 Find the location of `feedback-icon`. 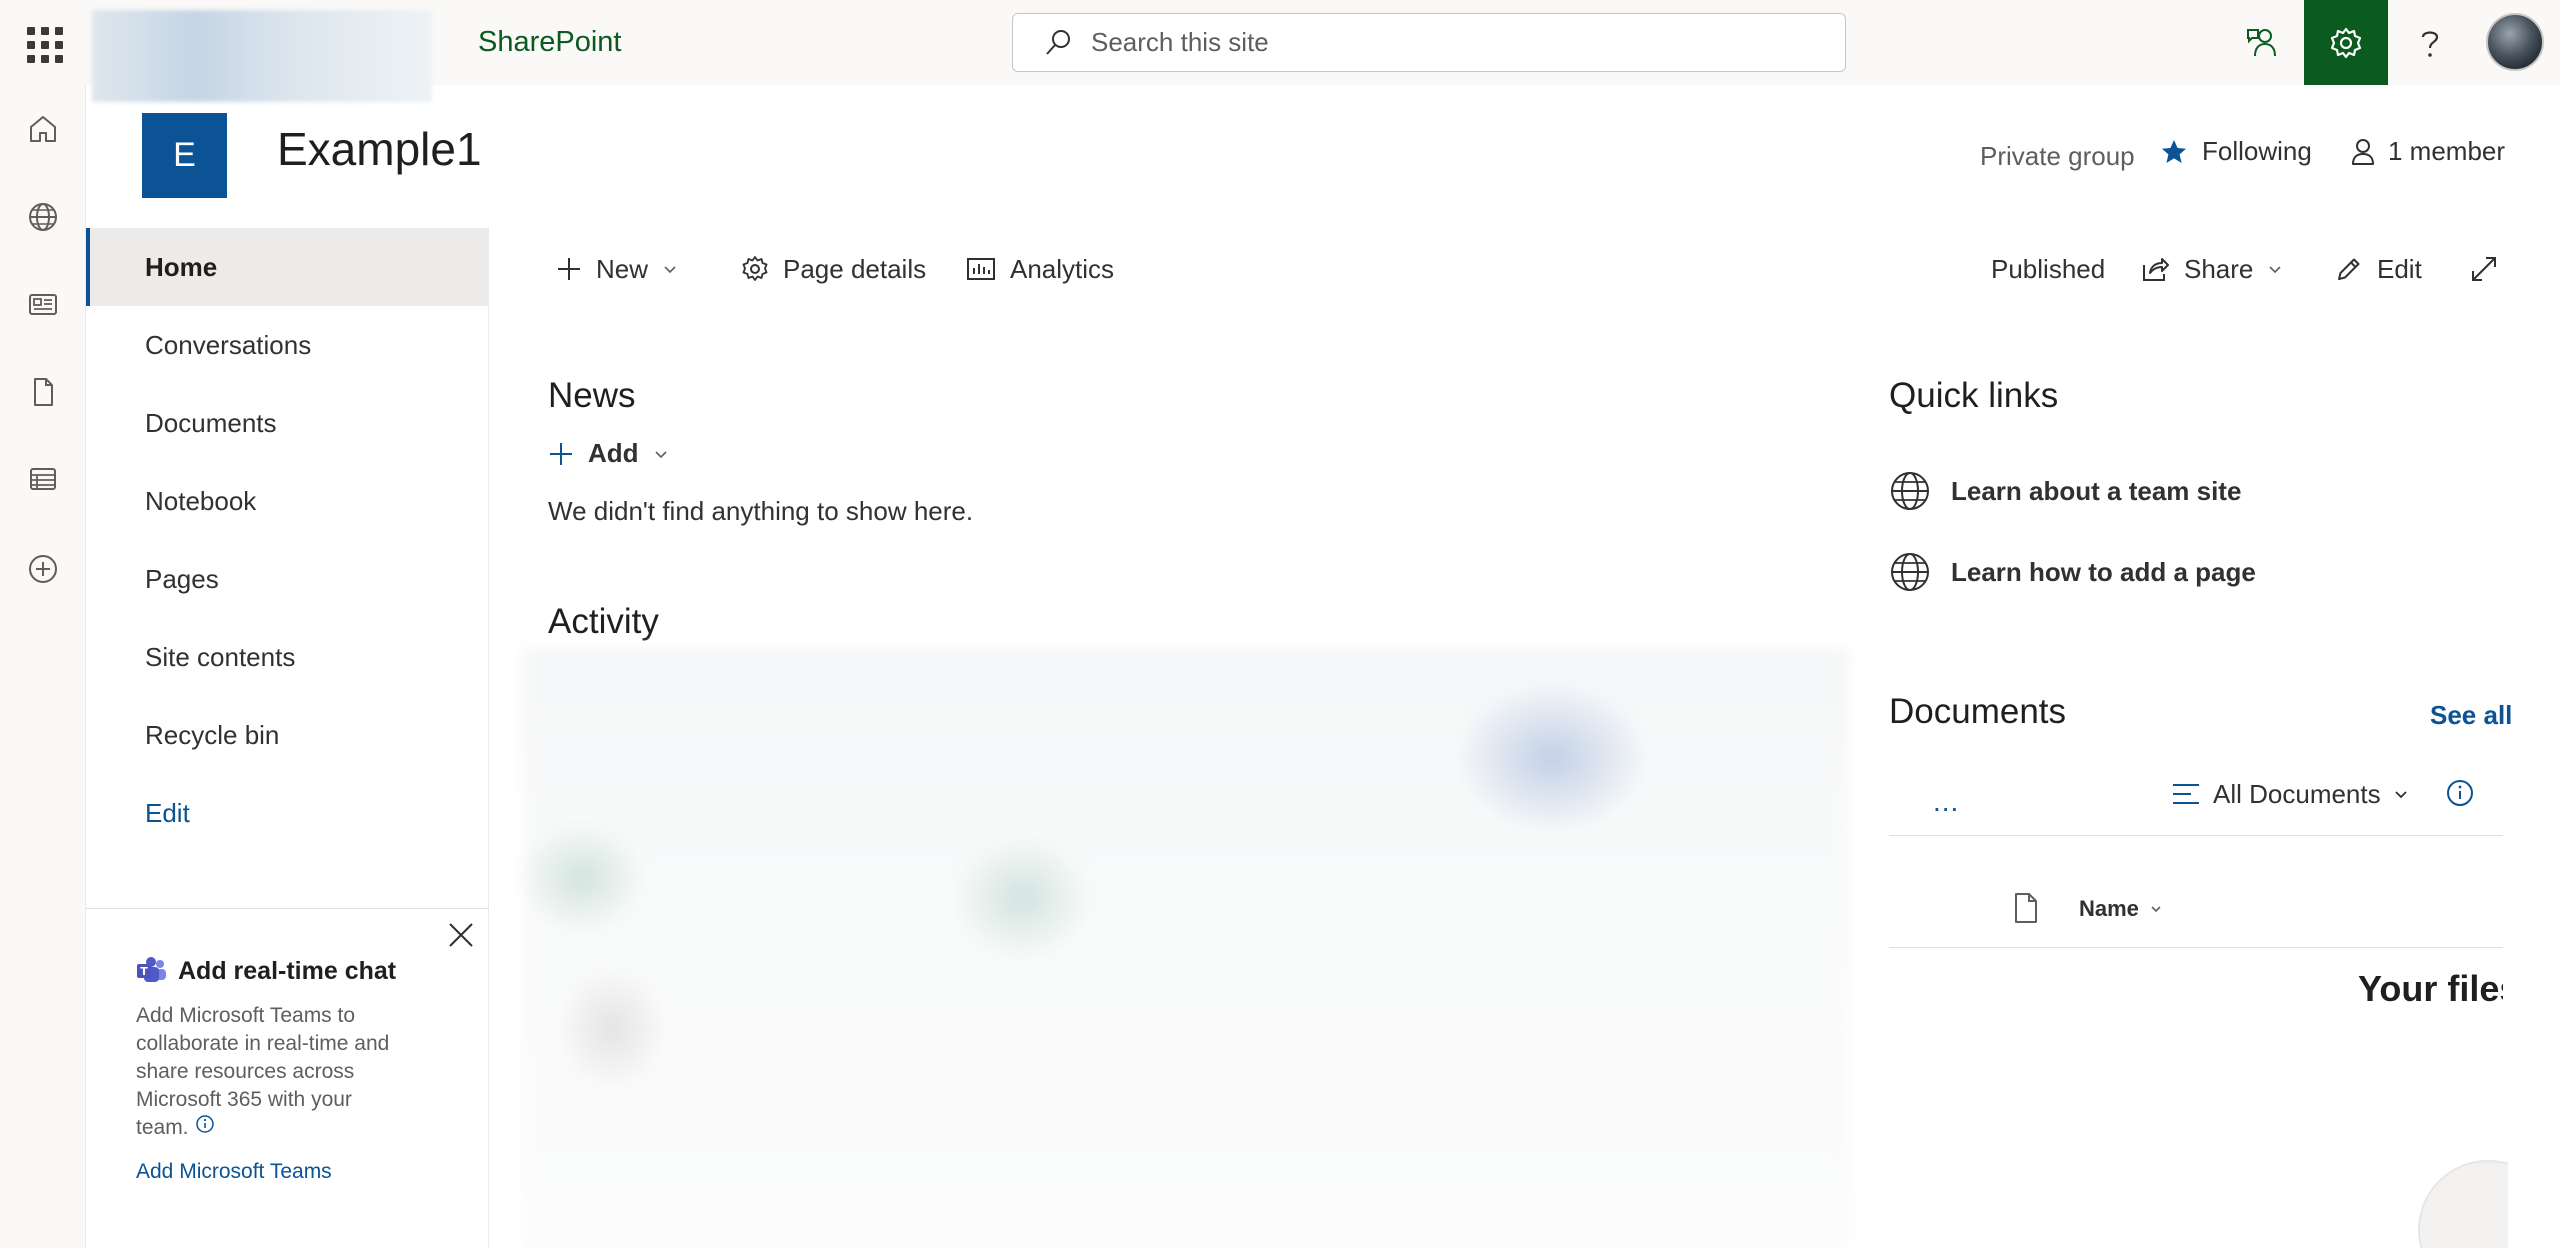

feedback-icon is located at coordinates (2262, 42).